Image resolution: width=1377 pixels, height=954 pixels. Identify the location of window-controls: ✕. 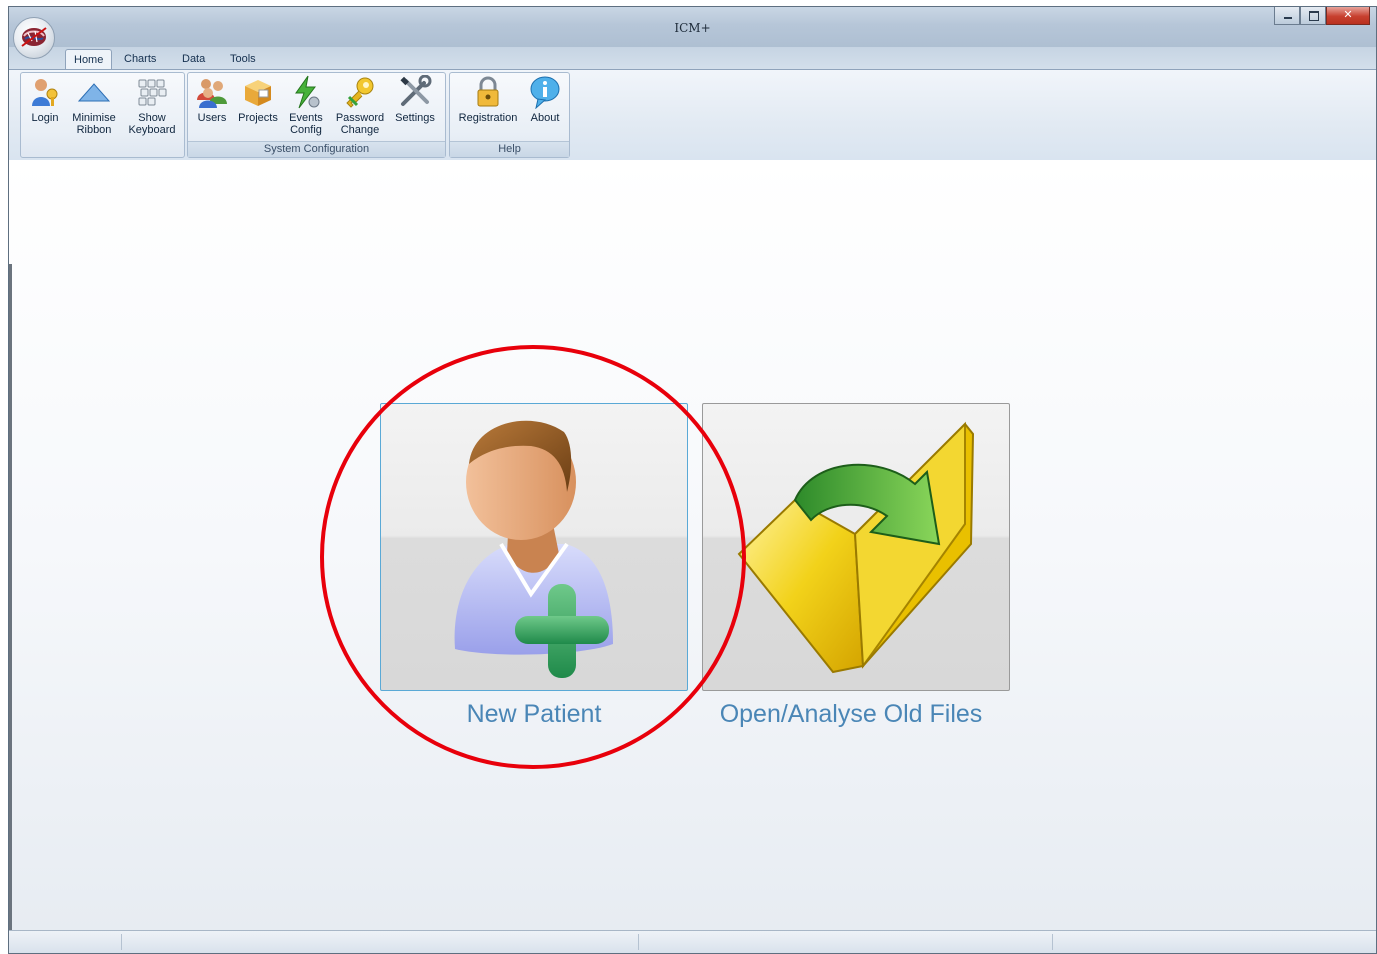
(1322, 16).